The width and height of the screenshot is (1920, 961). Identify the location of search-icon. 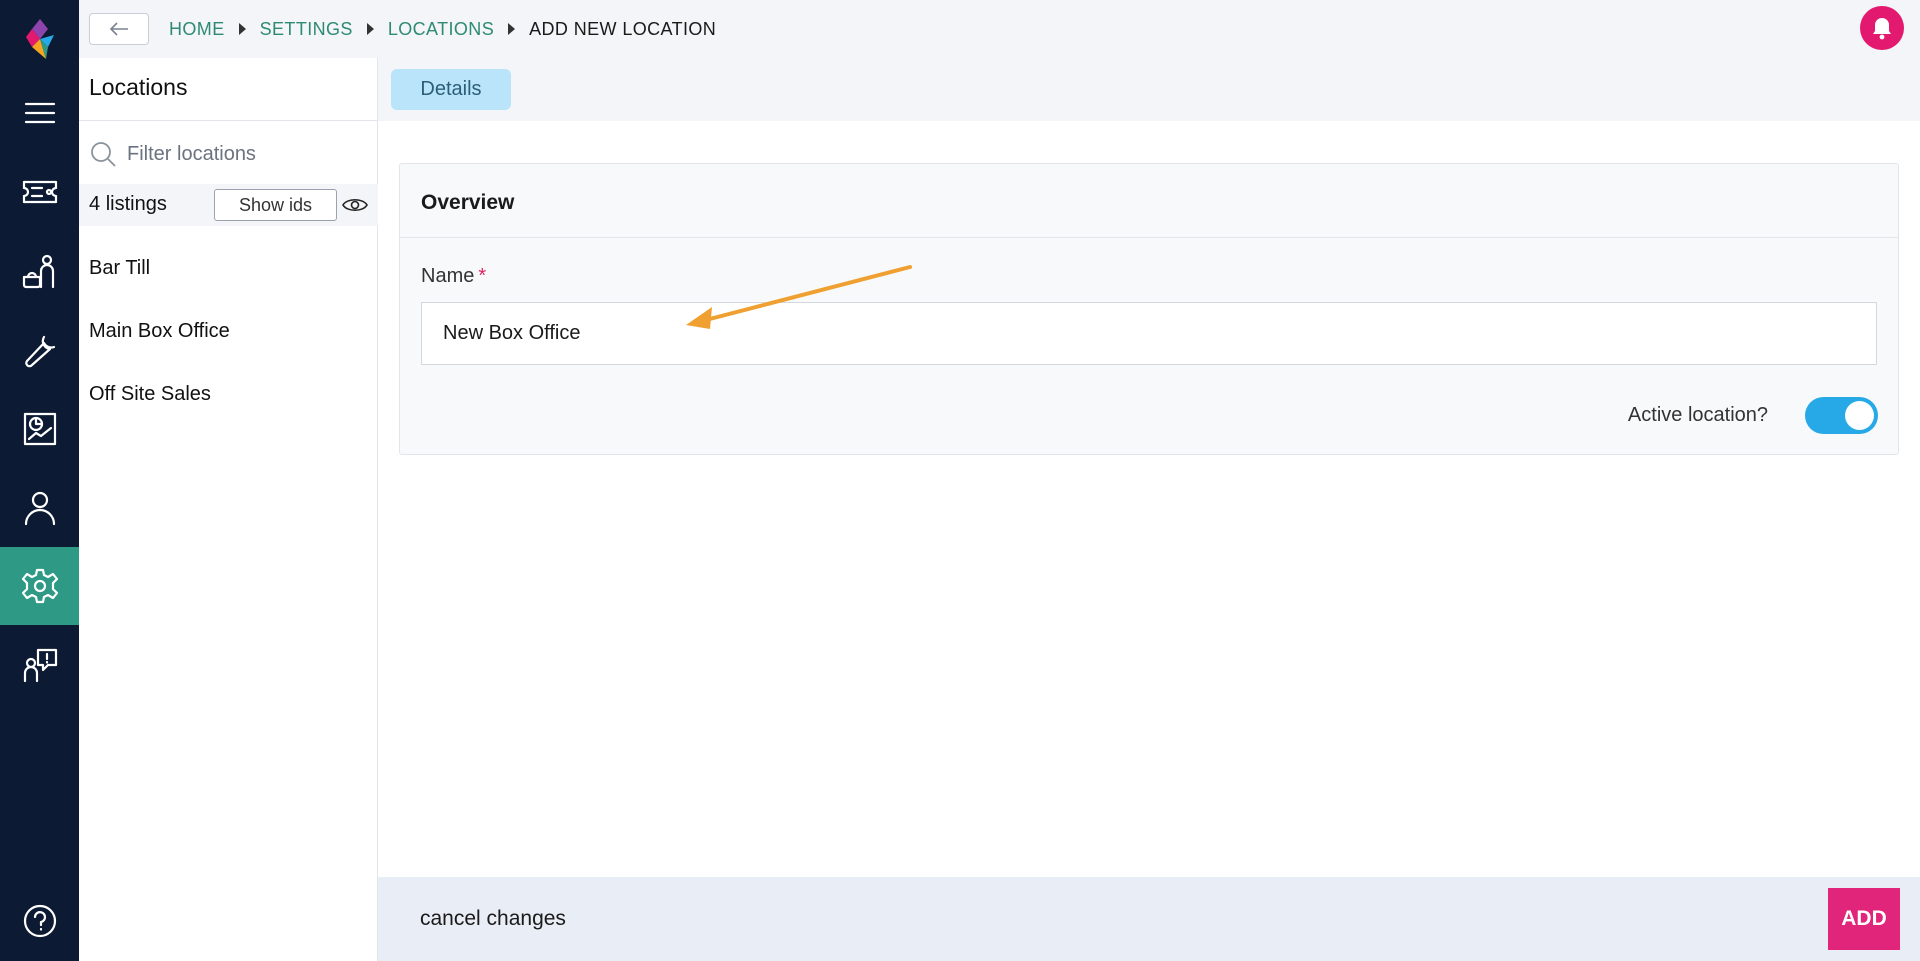
(103, 154).